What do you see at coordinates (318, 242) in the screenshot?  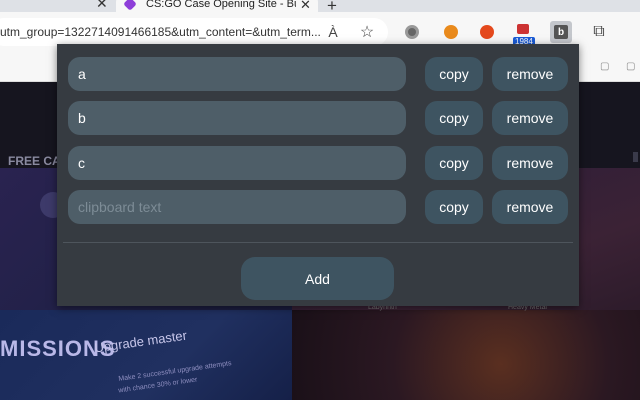 I see `divider` at bounding box center [318, 242].